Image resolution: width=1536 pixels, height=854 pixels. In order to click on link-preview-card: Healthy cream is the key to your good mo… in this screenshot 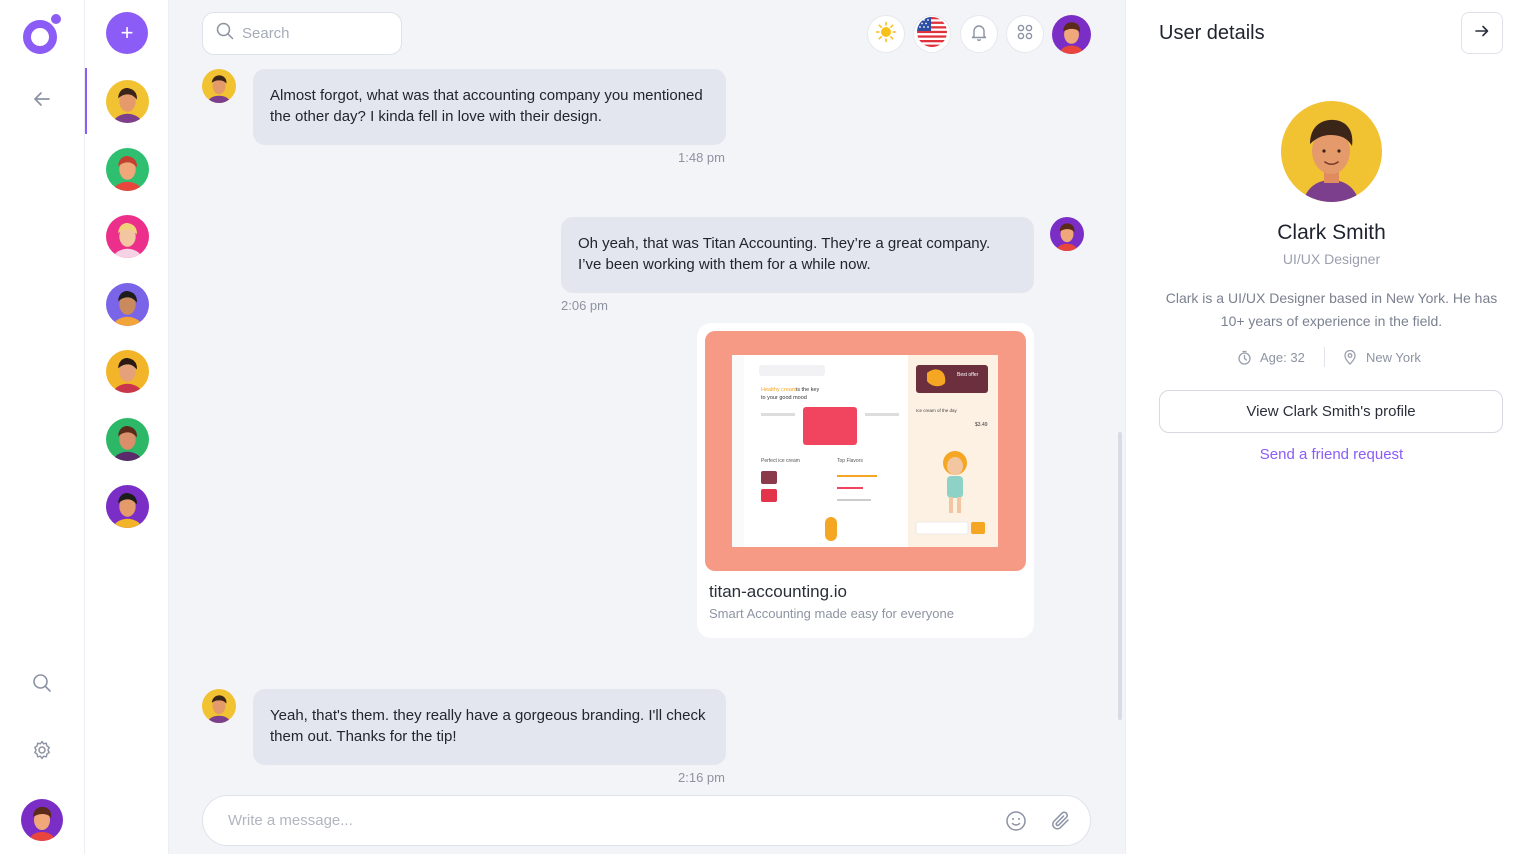, I will do `click(865, 480)`.